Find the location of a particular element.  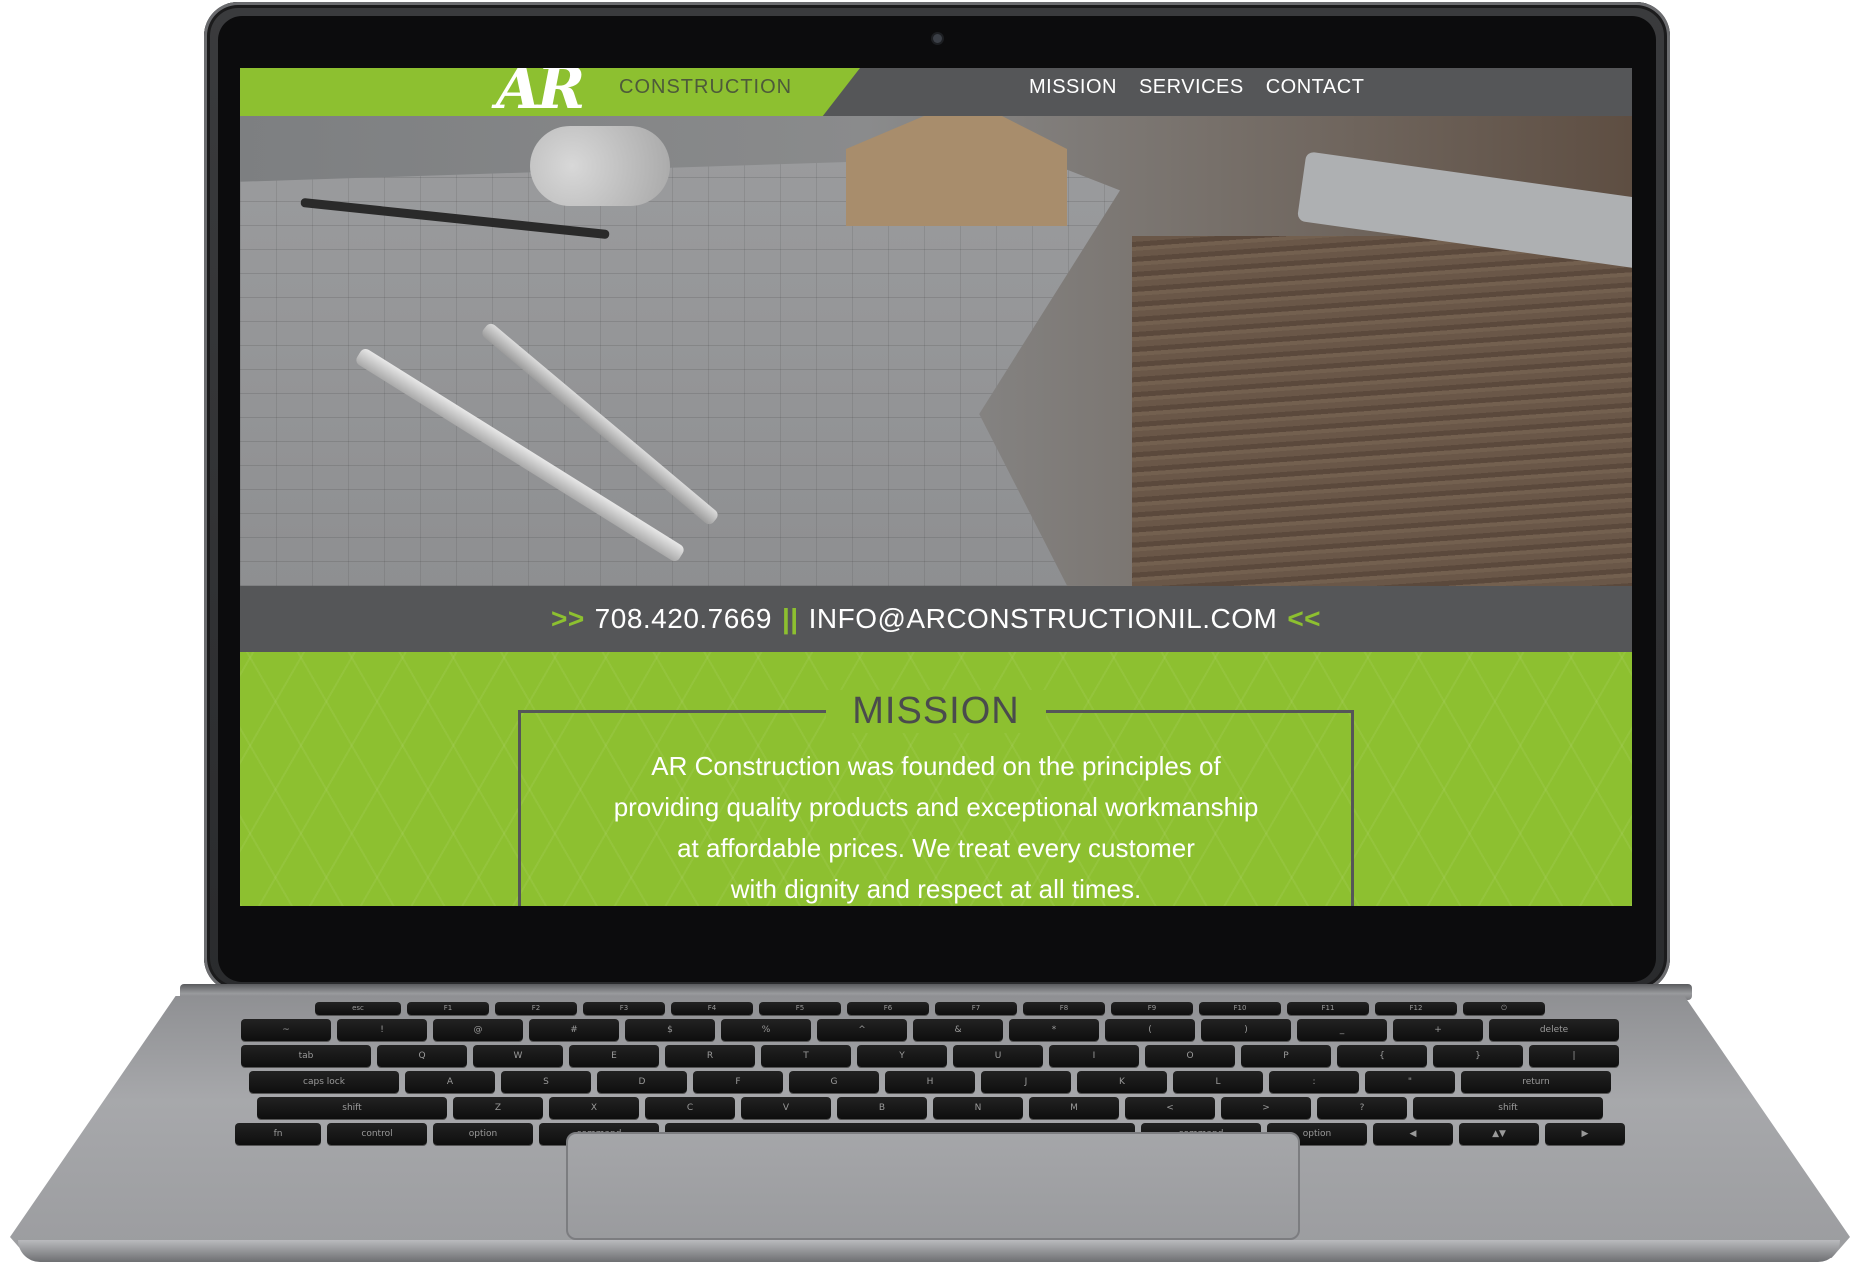

phone-link: 708.420.7669 is located at coordinates (683, 619).